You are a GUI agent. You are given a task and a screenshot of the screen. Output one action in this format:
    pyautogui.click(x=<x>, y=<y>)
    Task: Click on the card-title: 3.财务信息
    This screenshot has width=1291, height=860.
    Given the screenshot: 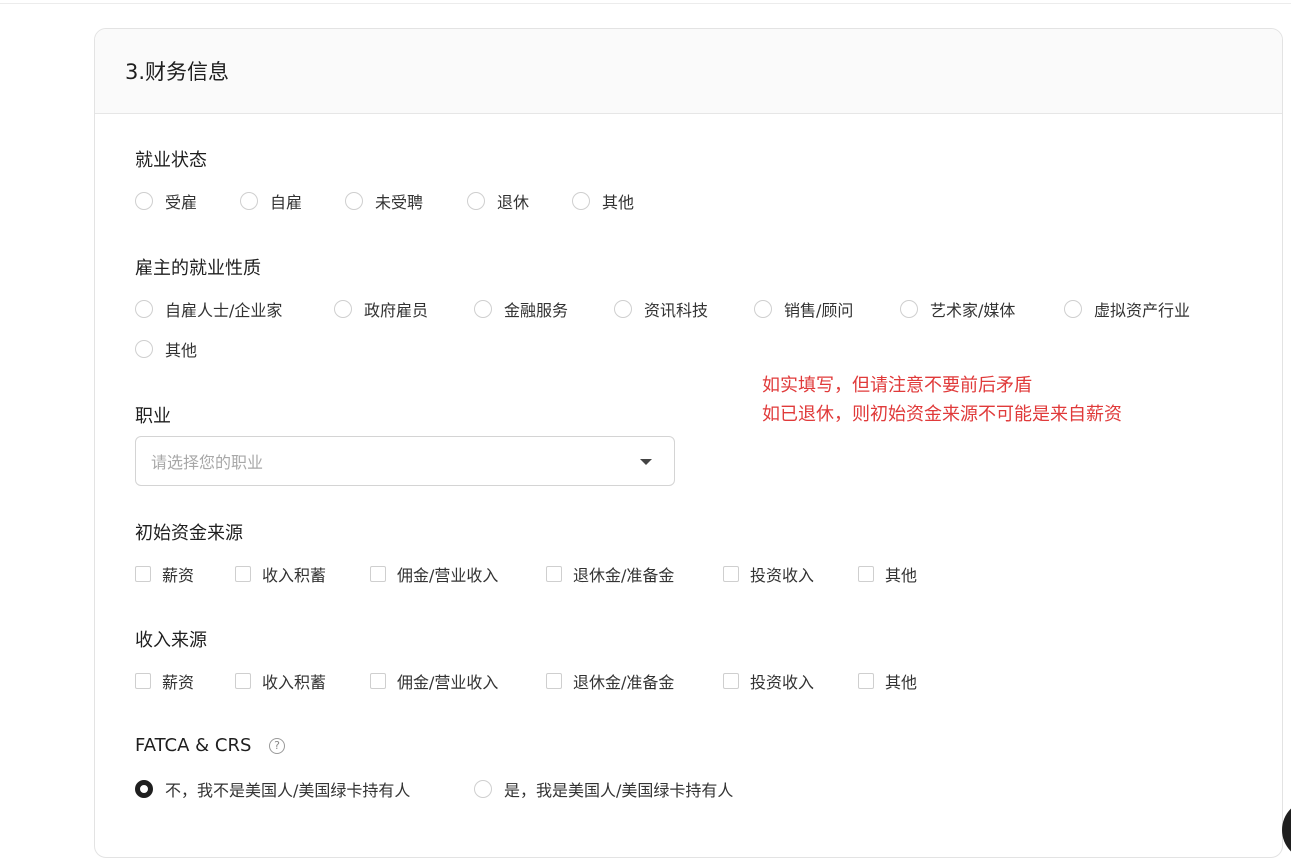 What is the action you would take?
    pyautogui.click(x=177, y=72)
    